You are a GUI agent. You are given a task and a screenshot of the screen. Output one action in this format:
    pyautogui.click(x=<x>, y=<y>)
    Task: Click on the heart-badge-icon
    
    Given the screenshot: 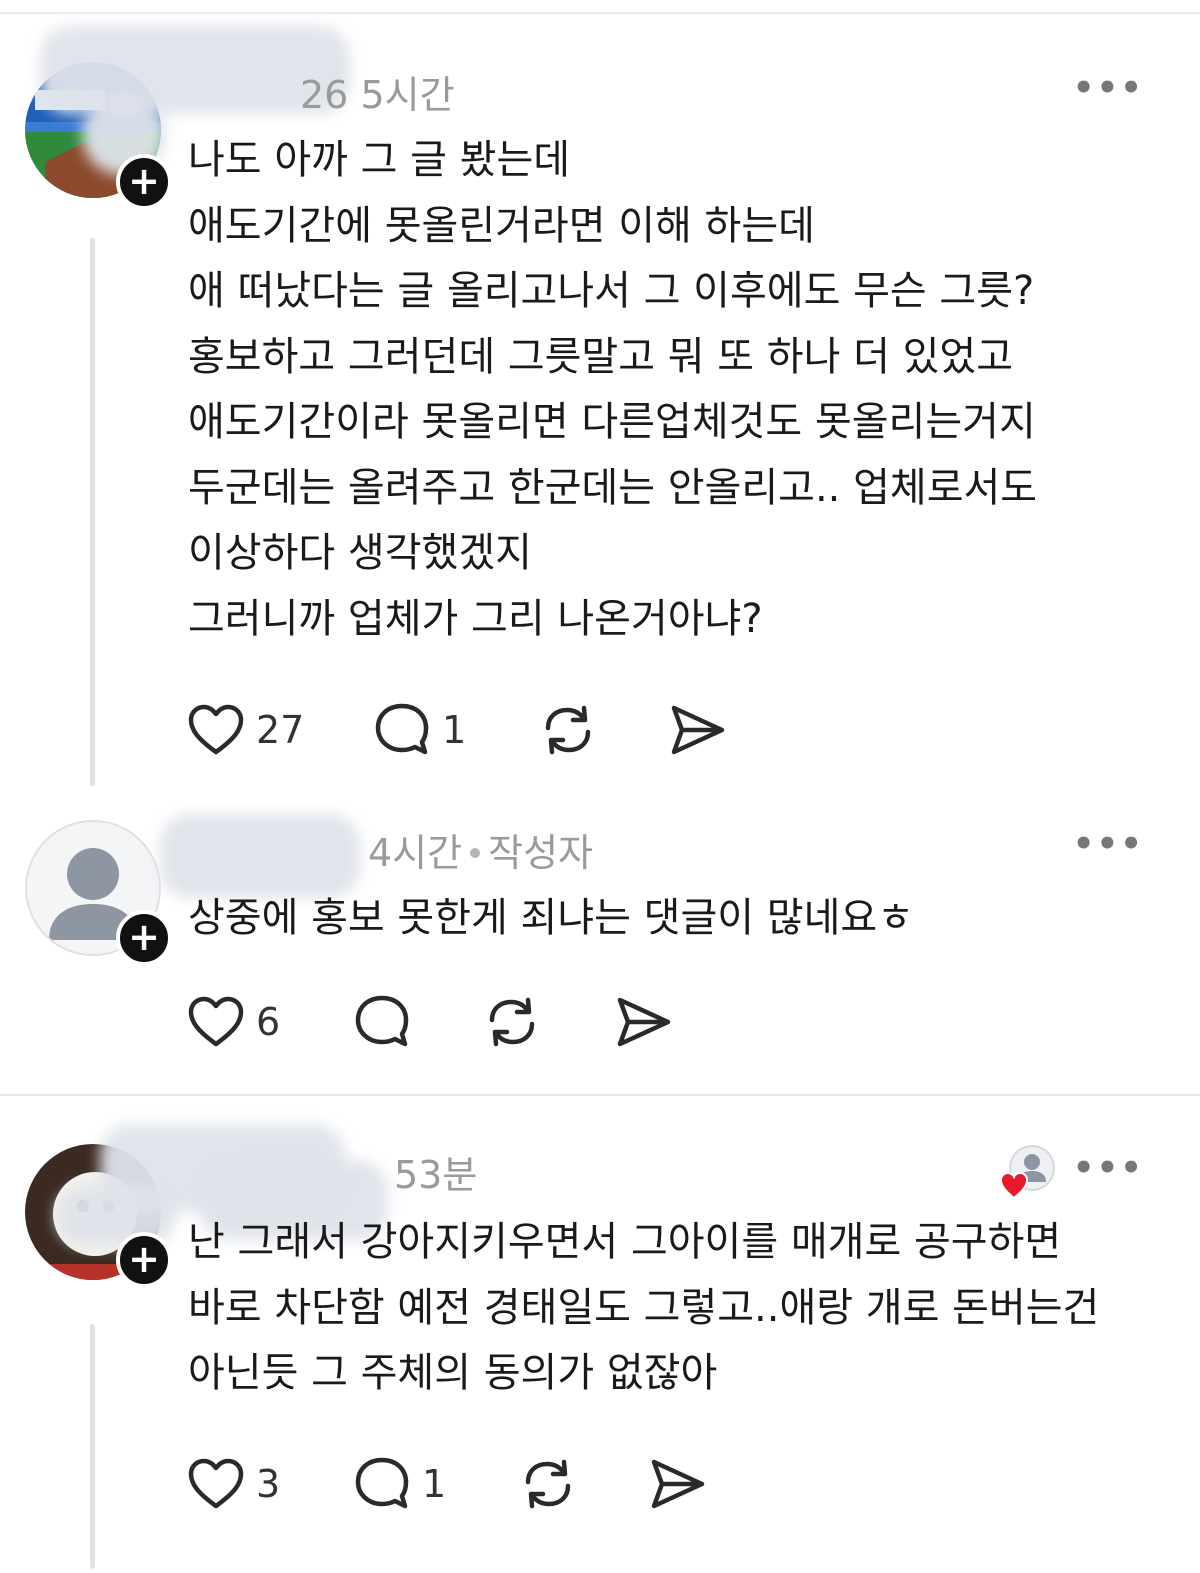 What is the action you would take?
    pyautogui.click(x=1014, y=1185)
    